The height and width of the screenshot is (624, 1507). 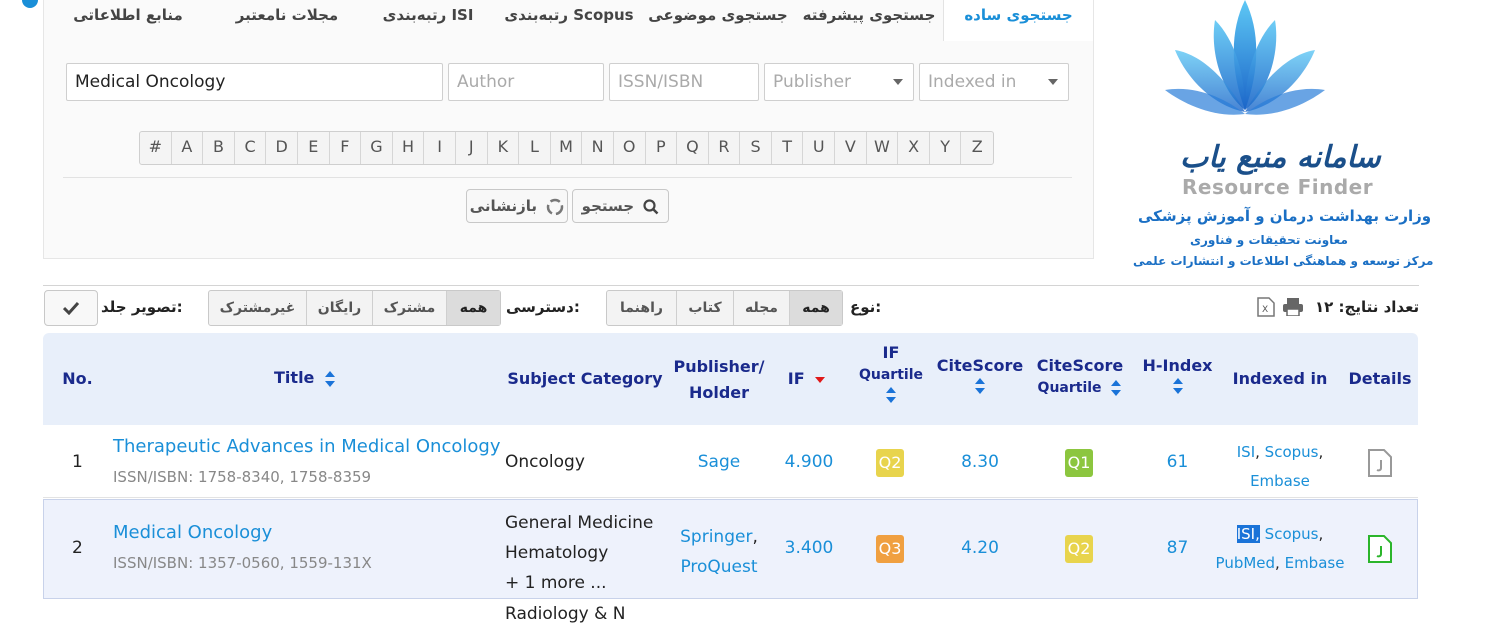 What do you see at coordinates (890, 463) in the screenshot?
I see `if-quartile-badge: Q2` at bounding box center [890, 463].